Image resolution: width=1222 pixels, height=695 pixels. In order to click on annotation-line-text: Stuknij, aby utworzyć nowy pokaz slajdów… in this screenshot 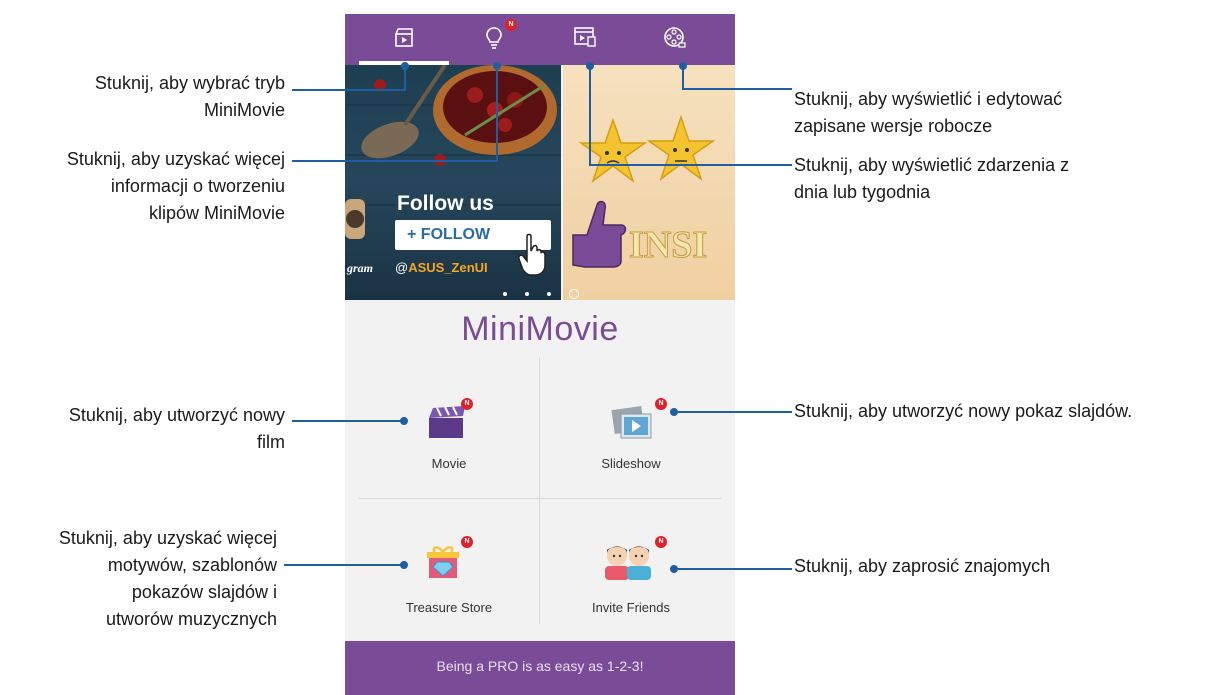, I will do `click(963, 411)`.